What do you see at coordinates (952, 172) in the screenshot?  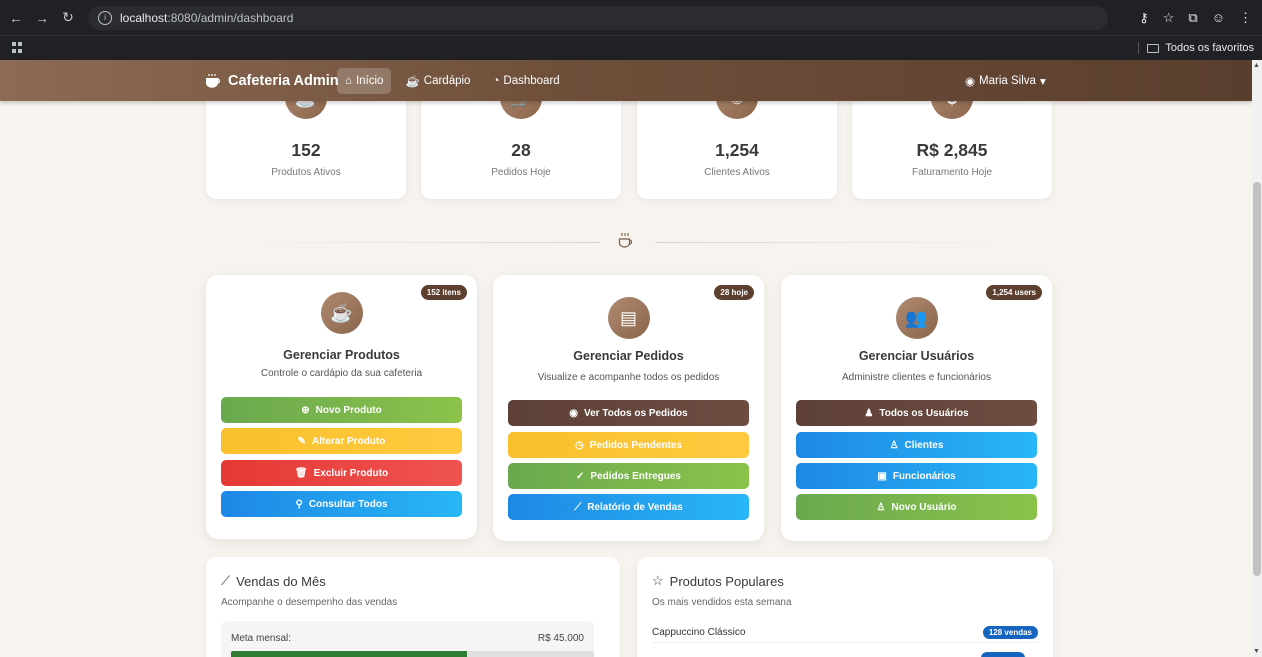 I see `stat-label: Faturamento Hoje` at bounding box center [952, 172].